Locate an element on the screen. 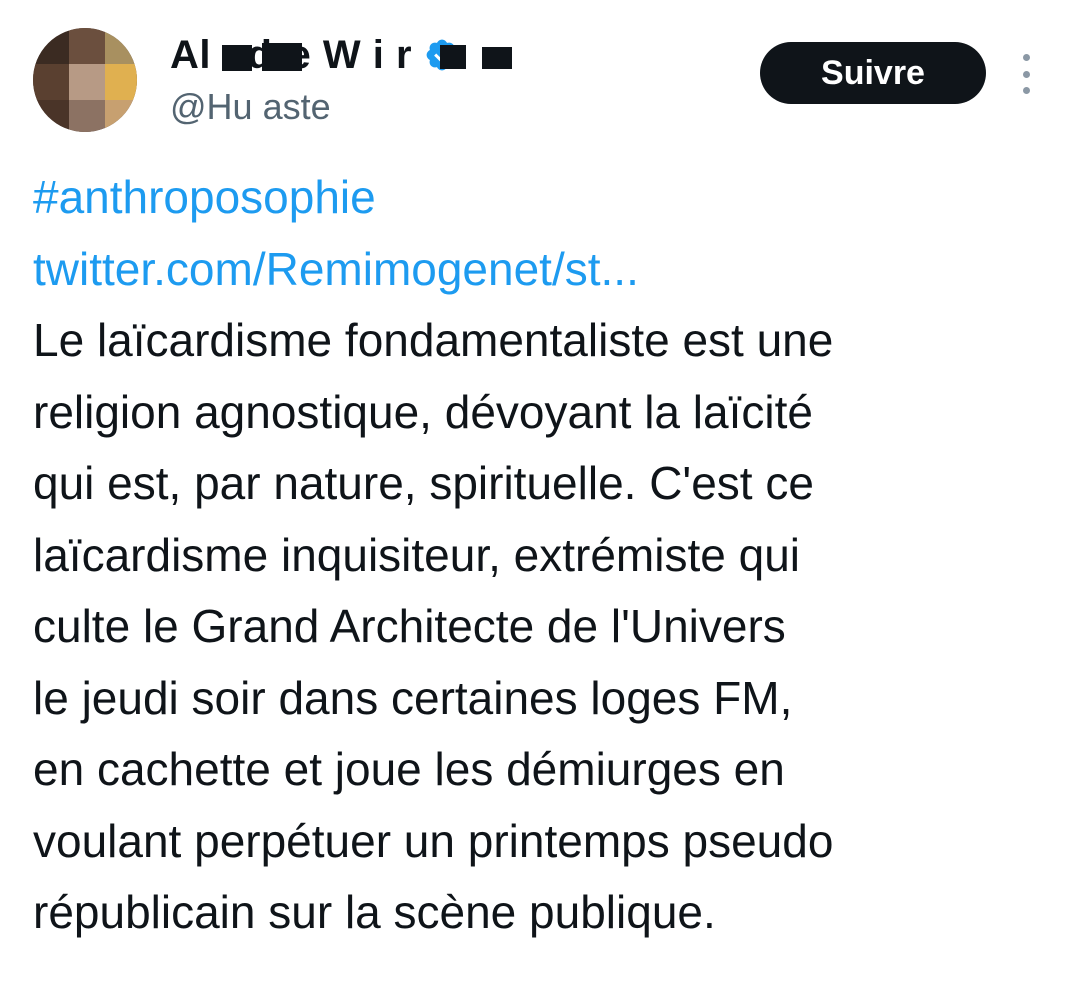  tweet-body-line: culte le Grand Architecte de l'Univers is located at coordinates (409, 626).